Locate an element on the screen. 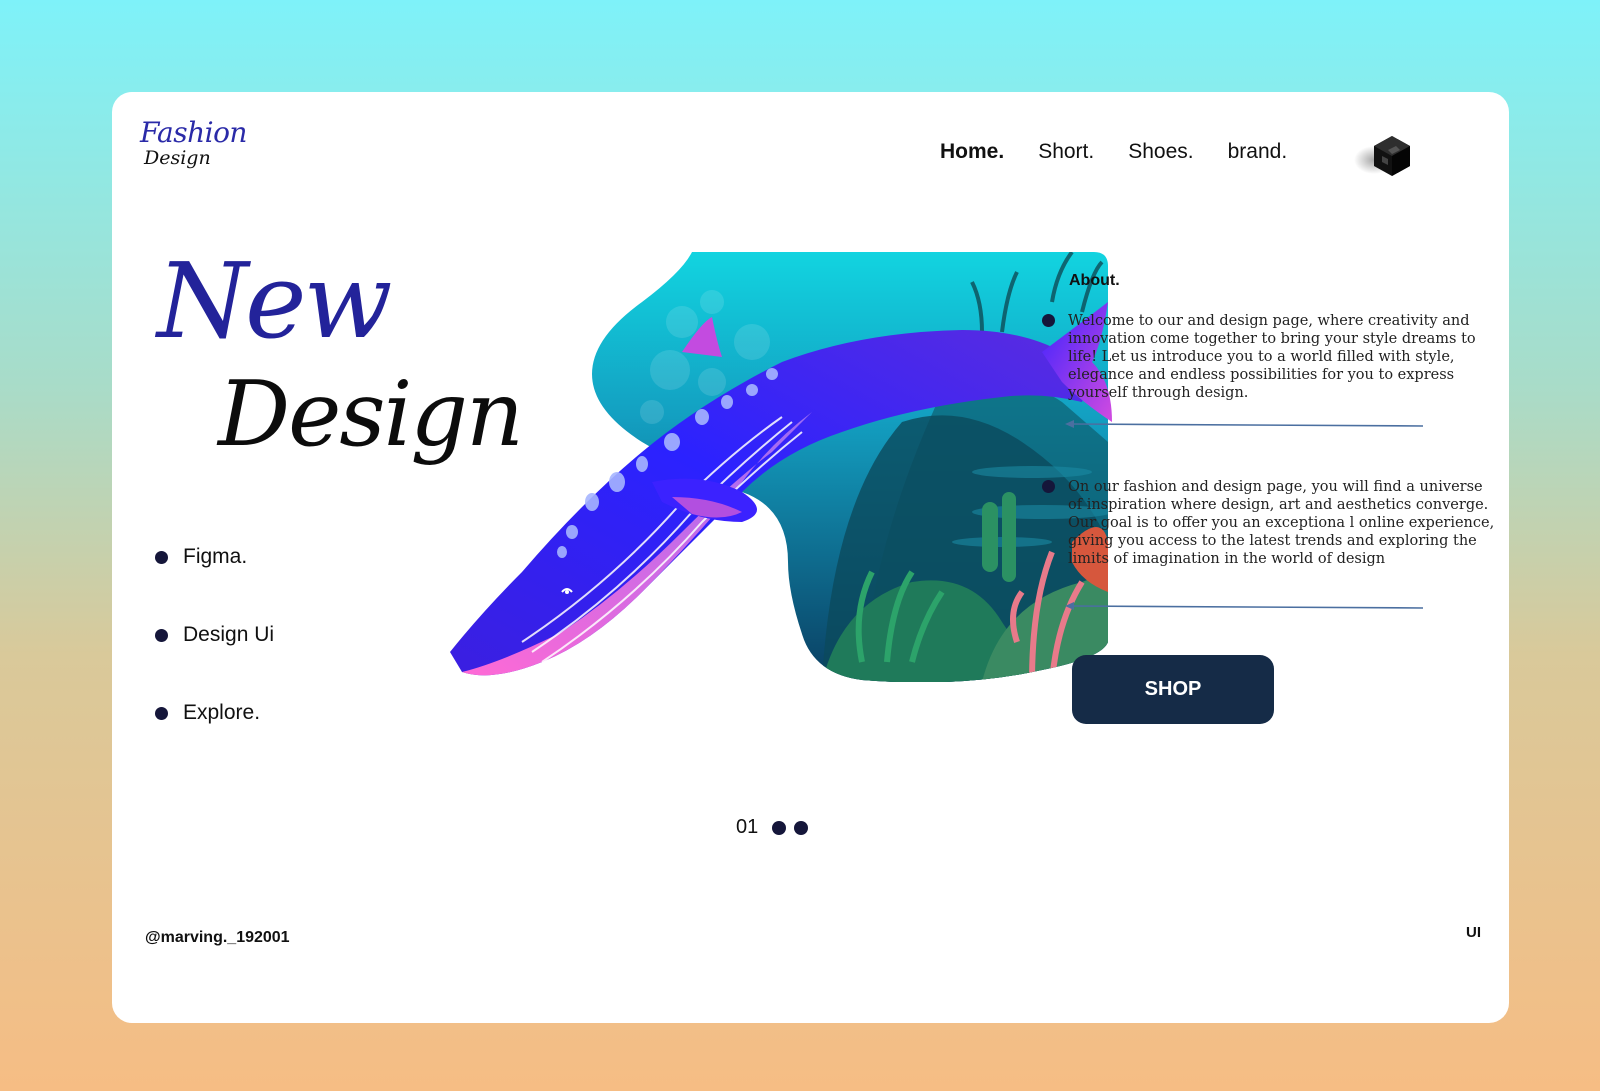 This screenshot has width=1600, height=1091. about-title: About. is located at coordinates (1094, 280).